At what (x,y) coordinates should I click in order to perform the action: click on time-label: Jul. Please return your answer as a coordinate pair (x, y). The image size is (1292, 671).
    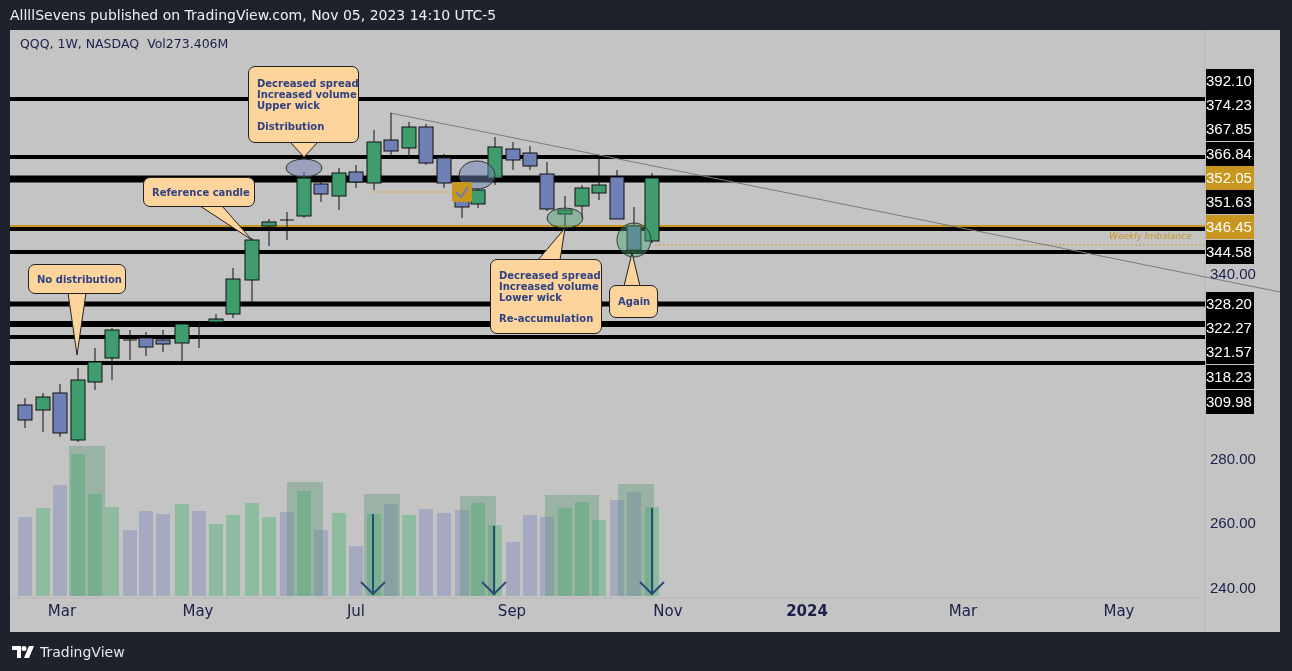
    Looking at the image, I should click on (356, 611).